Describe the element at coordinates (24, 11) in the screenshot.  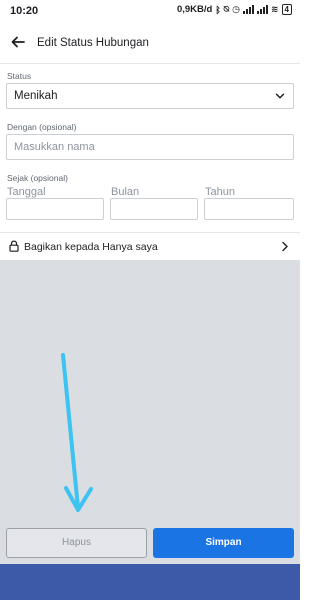
I see `status-time: 10:20` at that location.